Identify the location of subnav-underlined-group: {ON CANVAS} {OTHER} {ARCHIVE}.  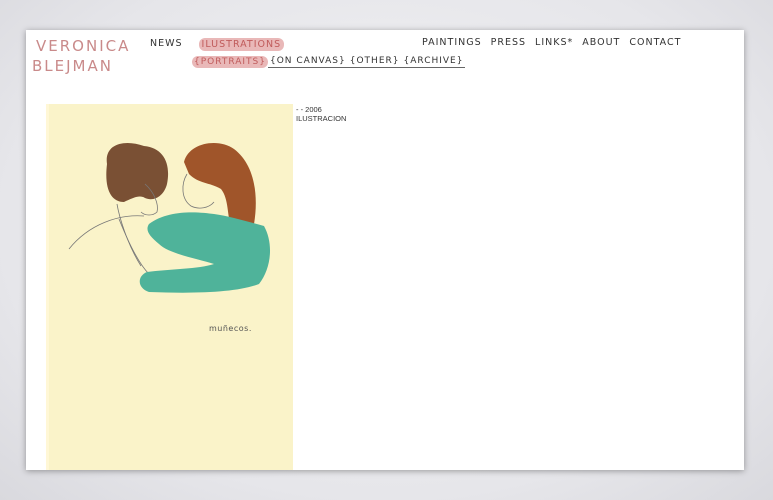
(366, 61).